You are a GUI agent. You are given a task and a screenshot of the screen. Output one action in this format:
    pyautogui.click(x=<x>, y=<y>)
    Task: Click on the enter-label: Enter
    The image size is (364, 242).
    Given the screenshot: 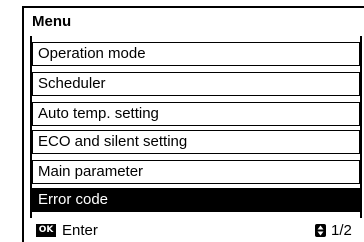 What is the action you would take?
    pyautogui.click(x=80, y=230)
    